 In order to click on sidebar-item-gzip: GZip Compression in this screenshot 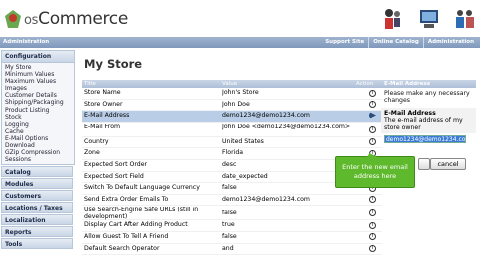, I will do `click(38, 152)`.